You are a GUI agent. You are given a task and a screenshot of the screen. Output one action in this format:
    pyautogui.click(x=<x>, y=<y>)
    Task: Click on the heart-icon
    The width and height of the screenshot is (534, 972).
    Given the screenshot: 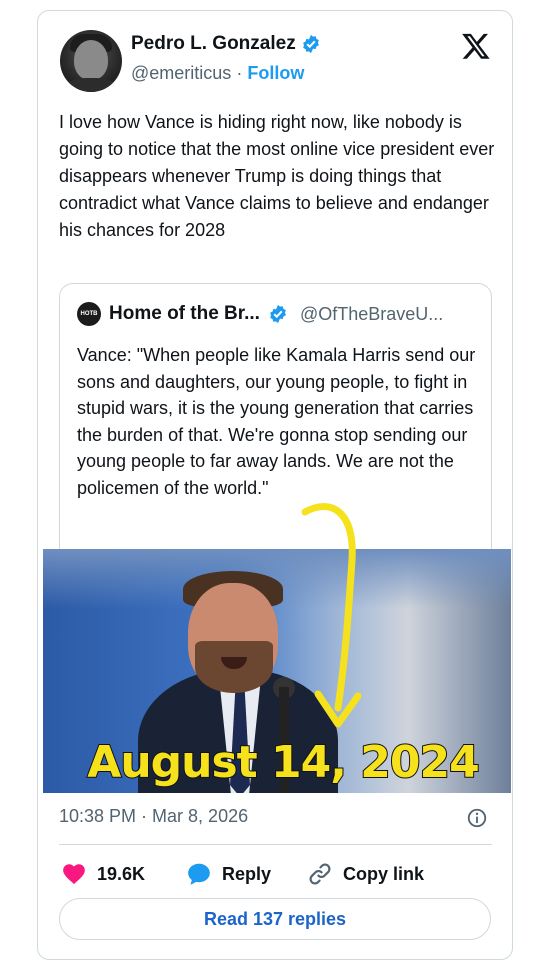 What is the action you would take?
    pyautogui.click(x=74, y=874)
    